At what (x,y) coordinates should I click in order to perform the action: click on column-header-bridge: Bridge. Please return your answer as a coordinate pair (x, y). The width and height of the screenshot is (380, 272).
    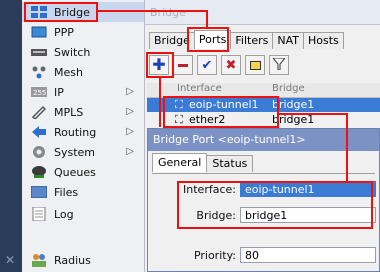
    Looking at the image, I should click on (288, 88).